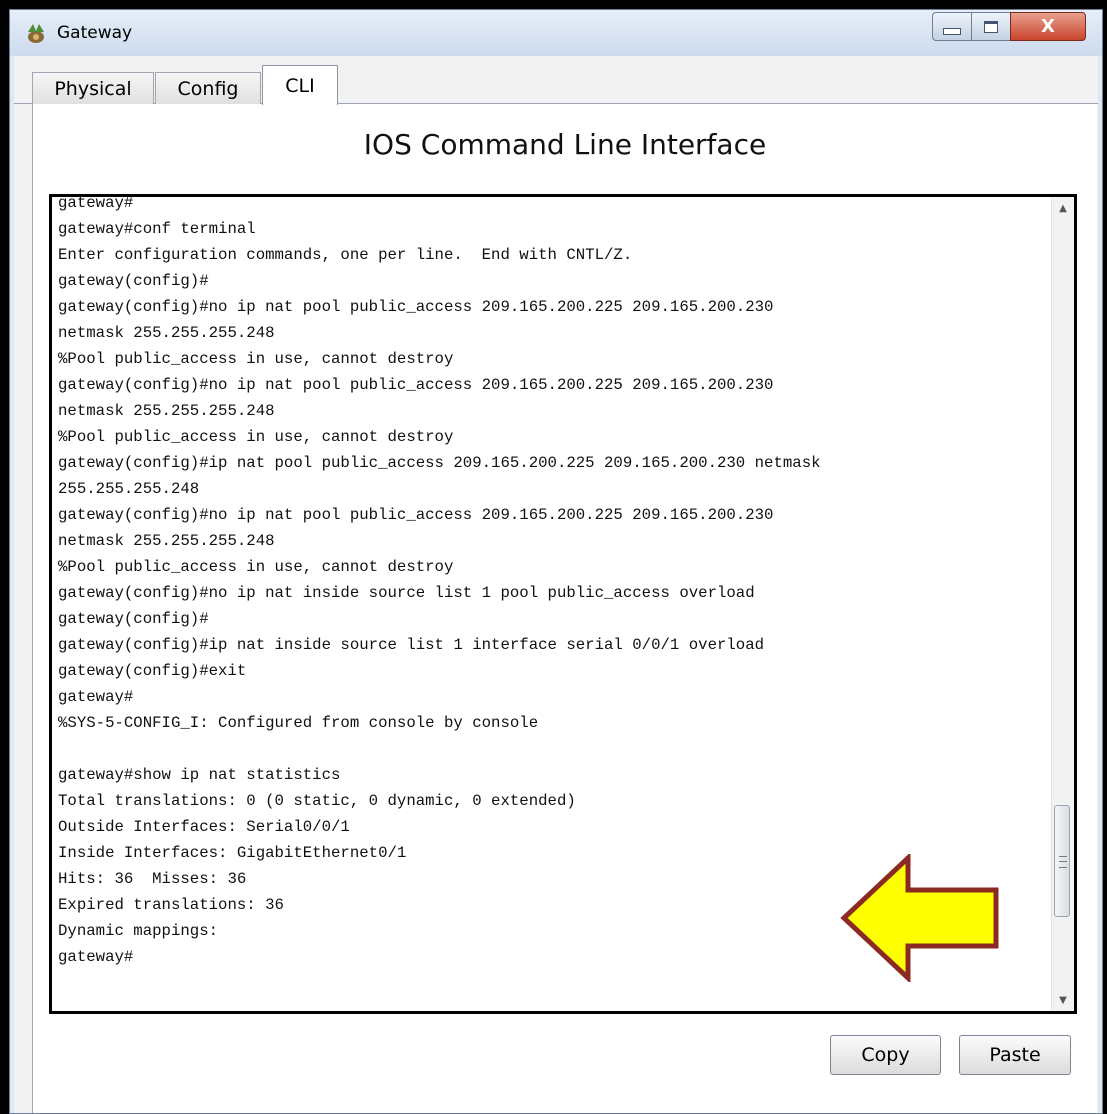  I want to click on terminal-line: gateway(config)#exit, so click(152, 671).